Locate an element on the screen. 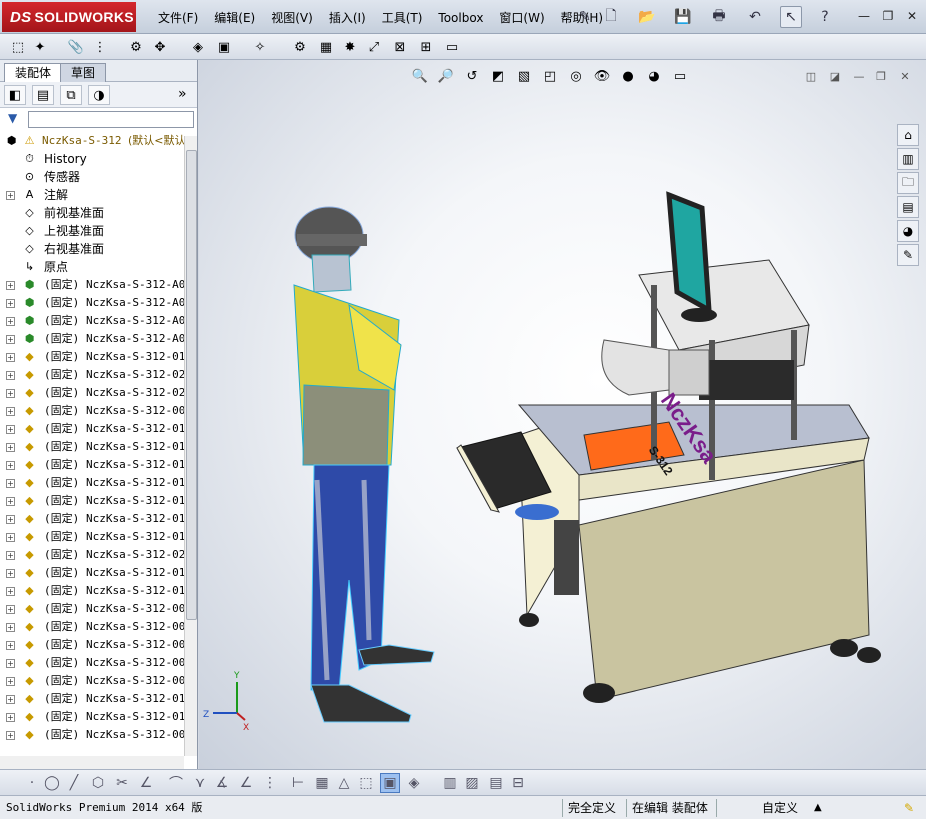 The height and width of the screenshot is (819, 926). new-motion-study-icon: ⚙ is located at coordinates (300, 47).